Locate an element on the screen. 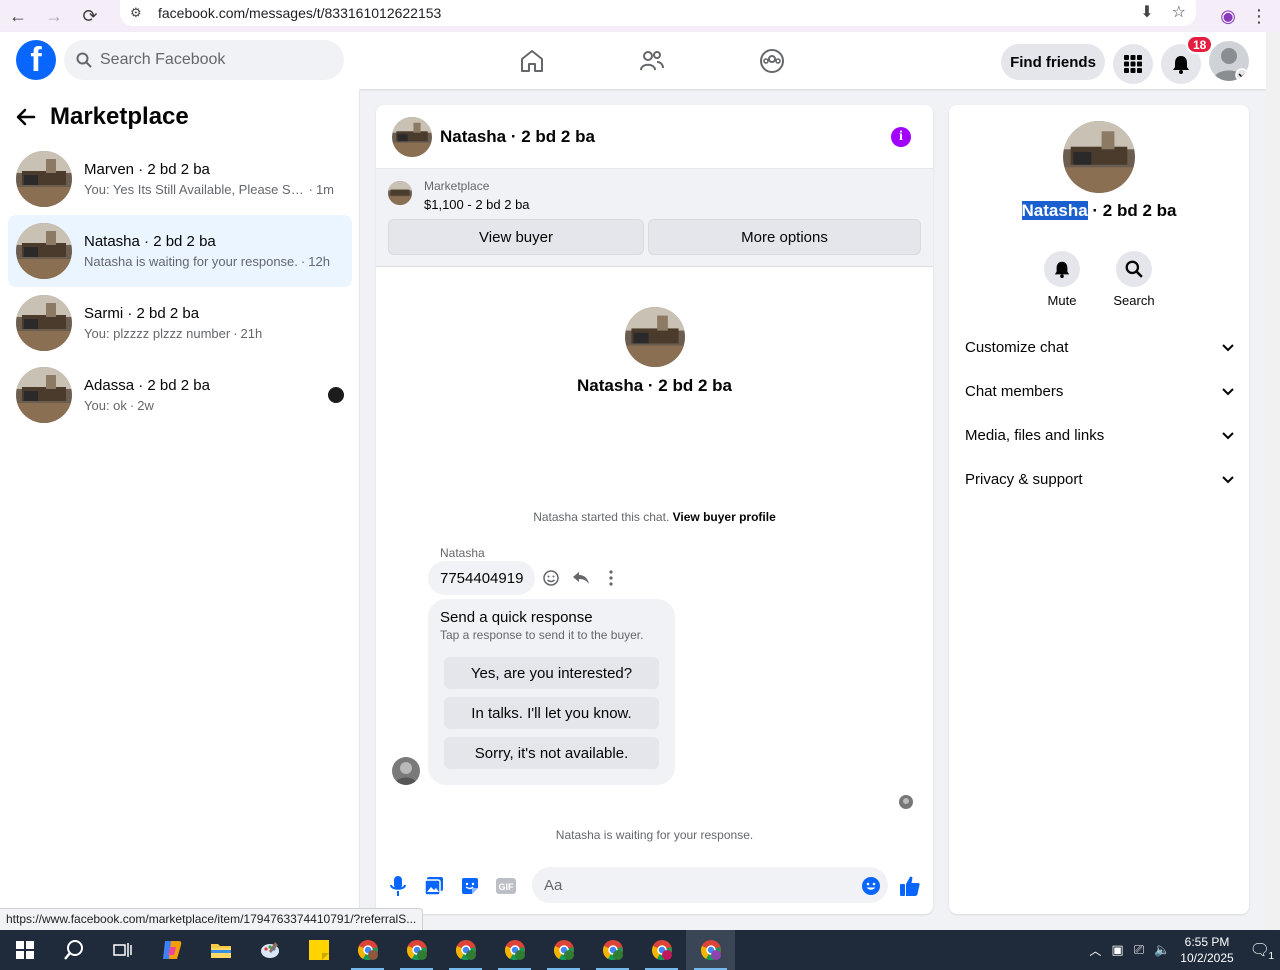  friends-tab is located at coordinates (652, 60).